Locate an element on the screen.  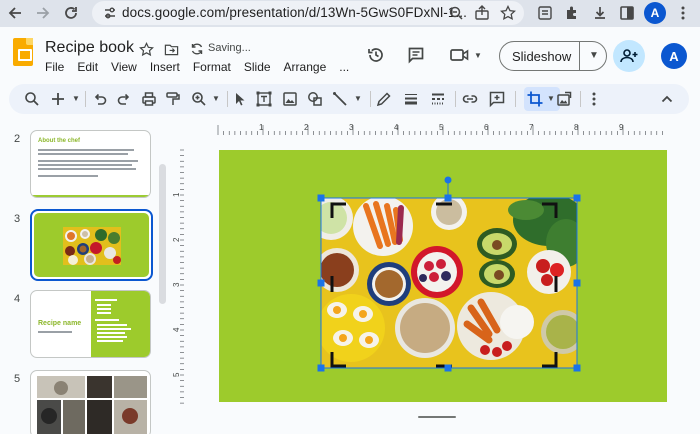
speaker-notes-drag-handle is located at coordinates (437, 417).